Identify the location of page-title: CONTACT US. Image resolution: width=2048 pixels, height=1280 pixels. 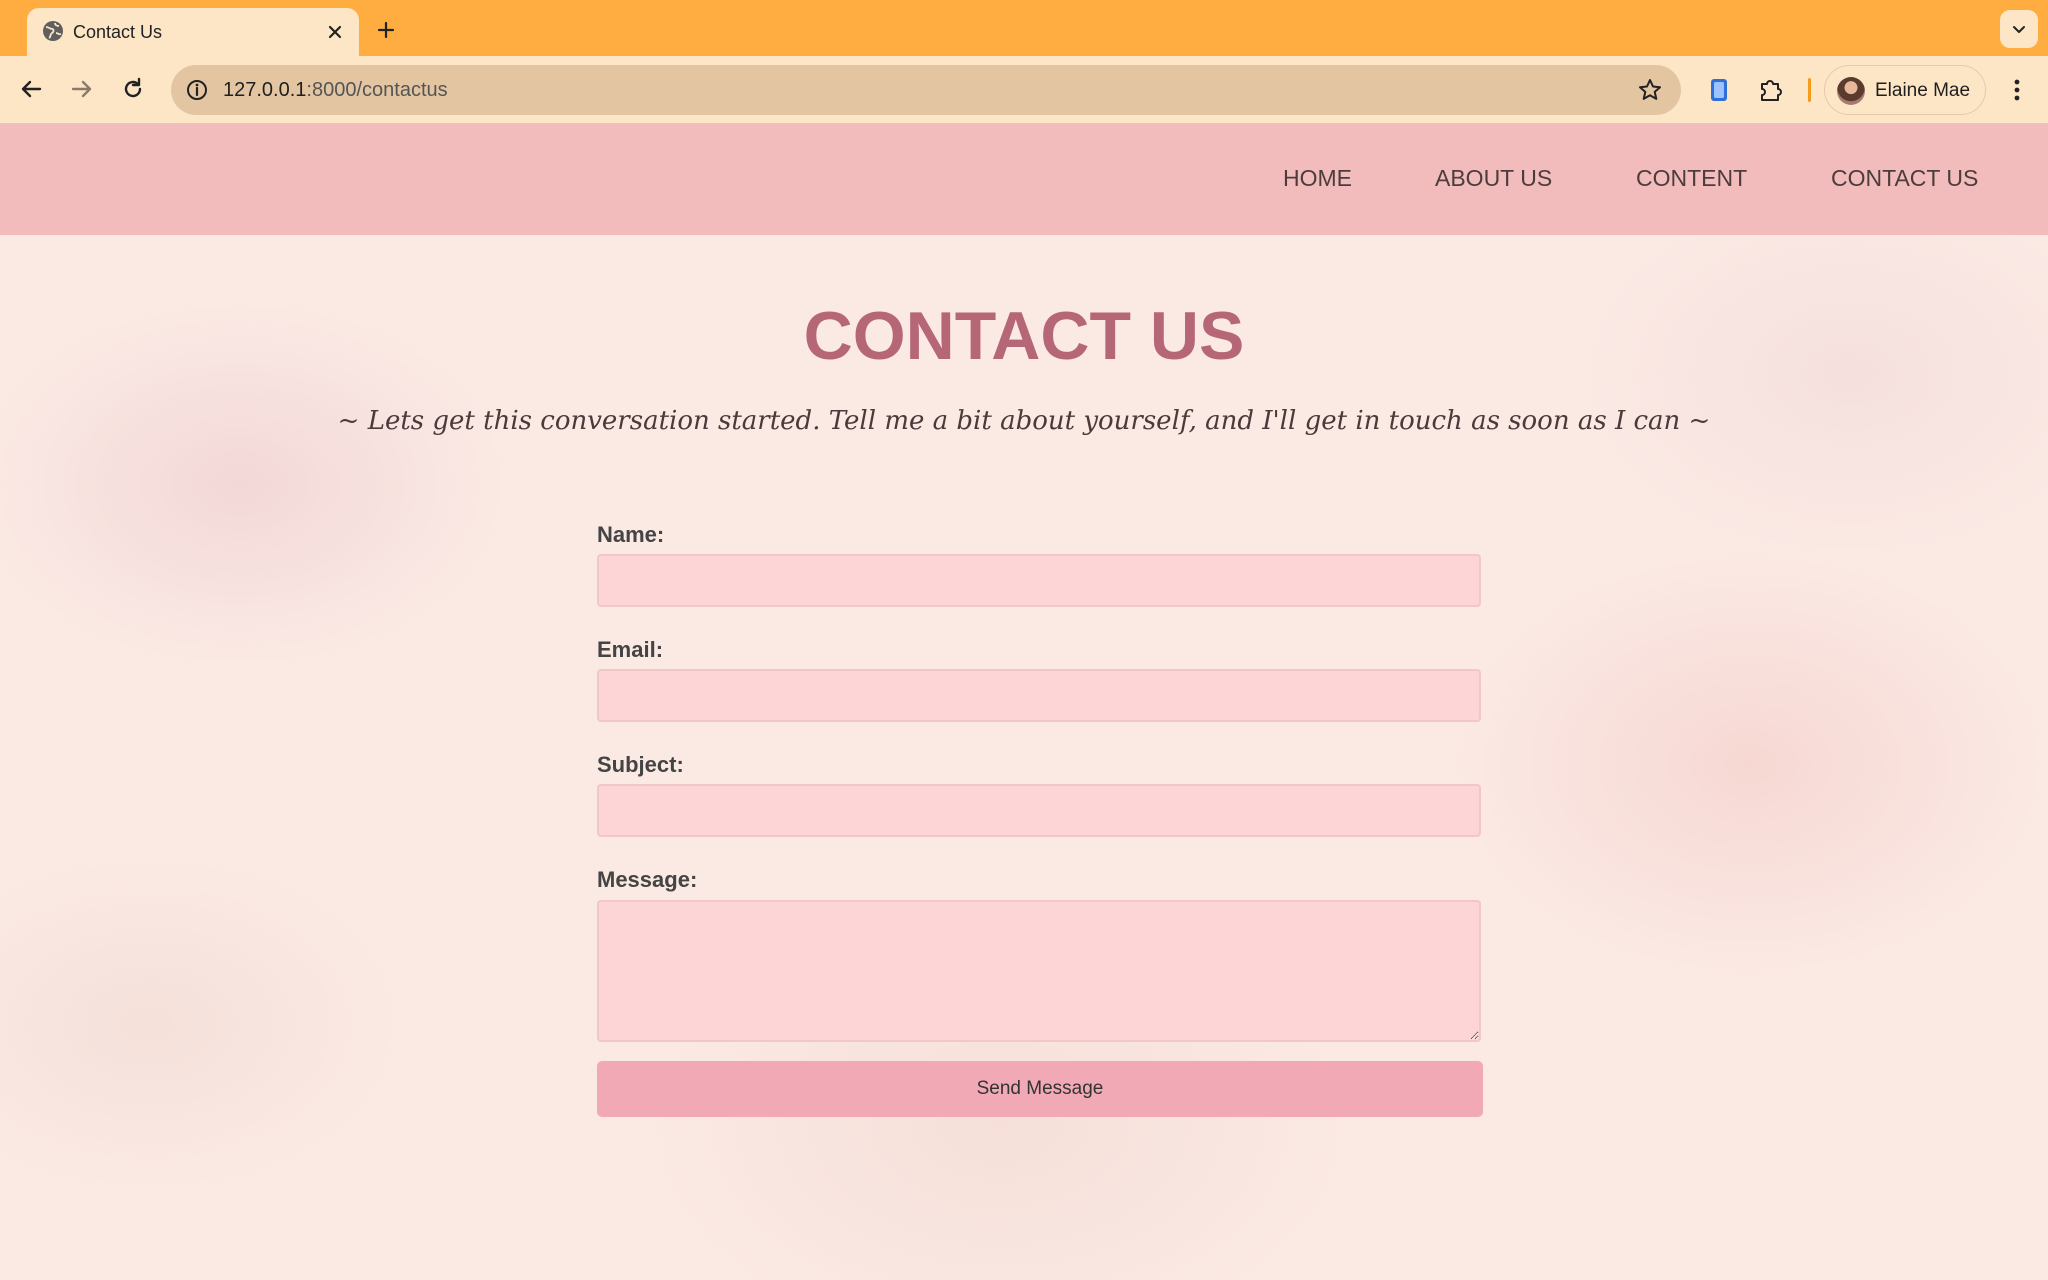
(1024, 336).